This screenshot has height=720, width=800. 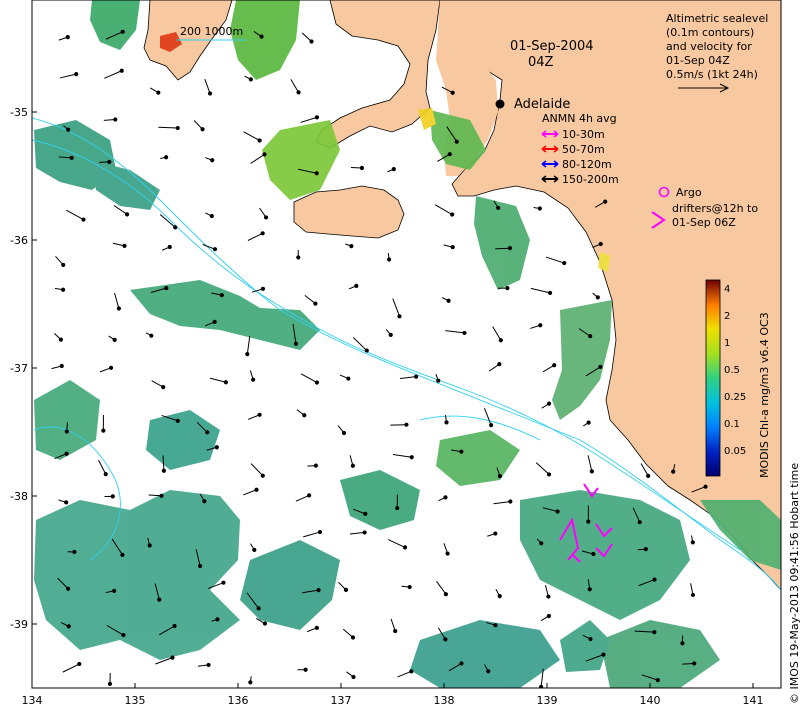 I want to click on x-tick-label: 134, so click(x=32, y=700).